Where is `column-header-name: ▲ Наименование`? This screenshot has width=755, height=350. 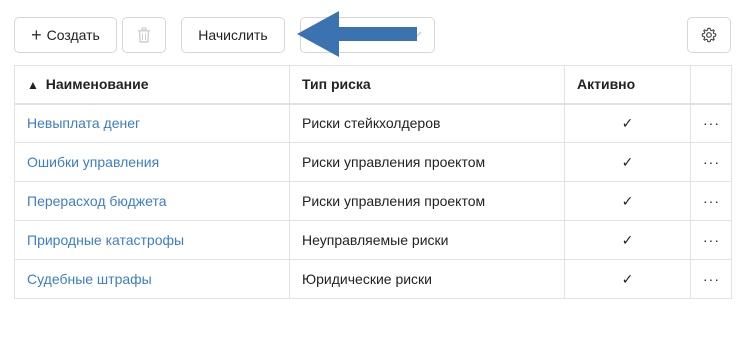 column-header-name: ▲ Наименование is located at coordinates (152, 85).